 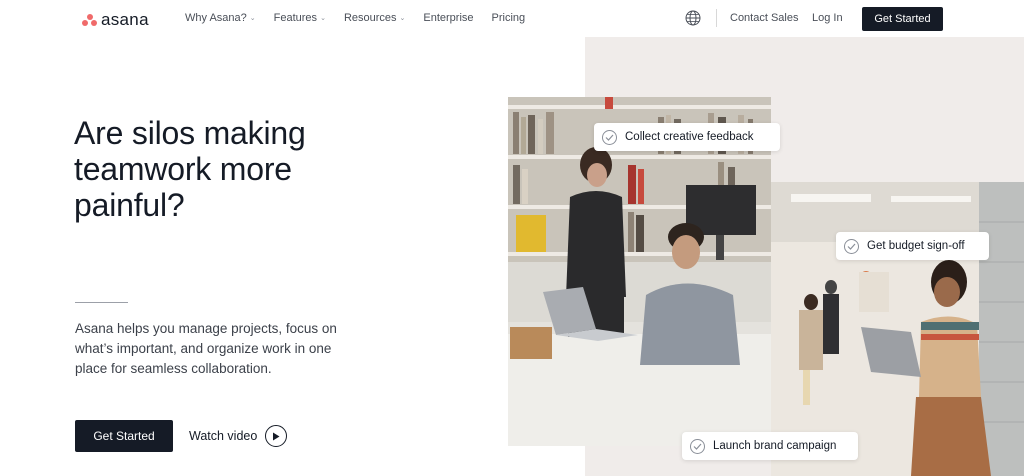 I want to click on nav-link-label: Why Asana?, so click(x=216, y=18).